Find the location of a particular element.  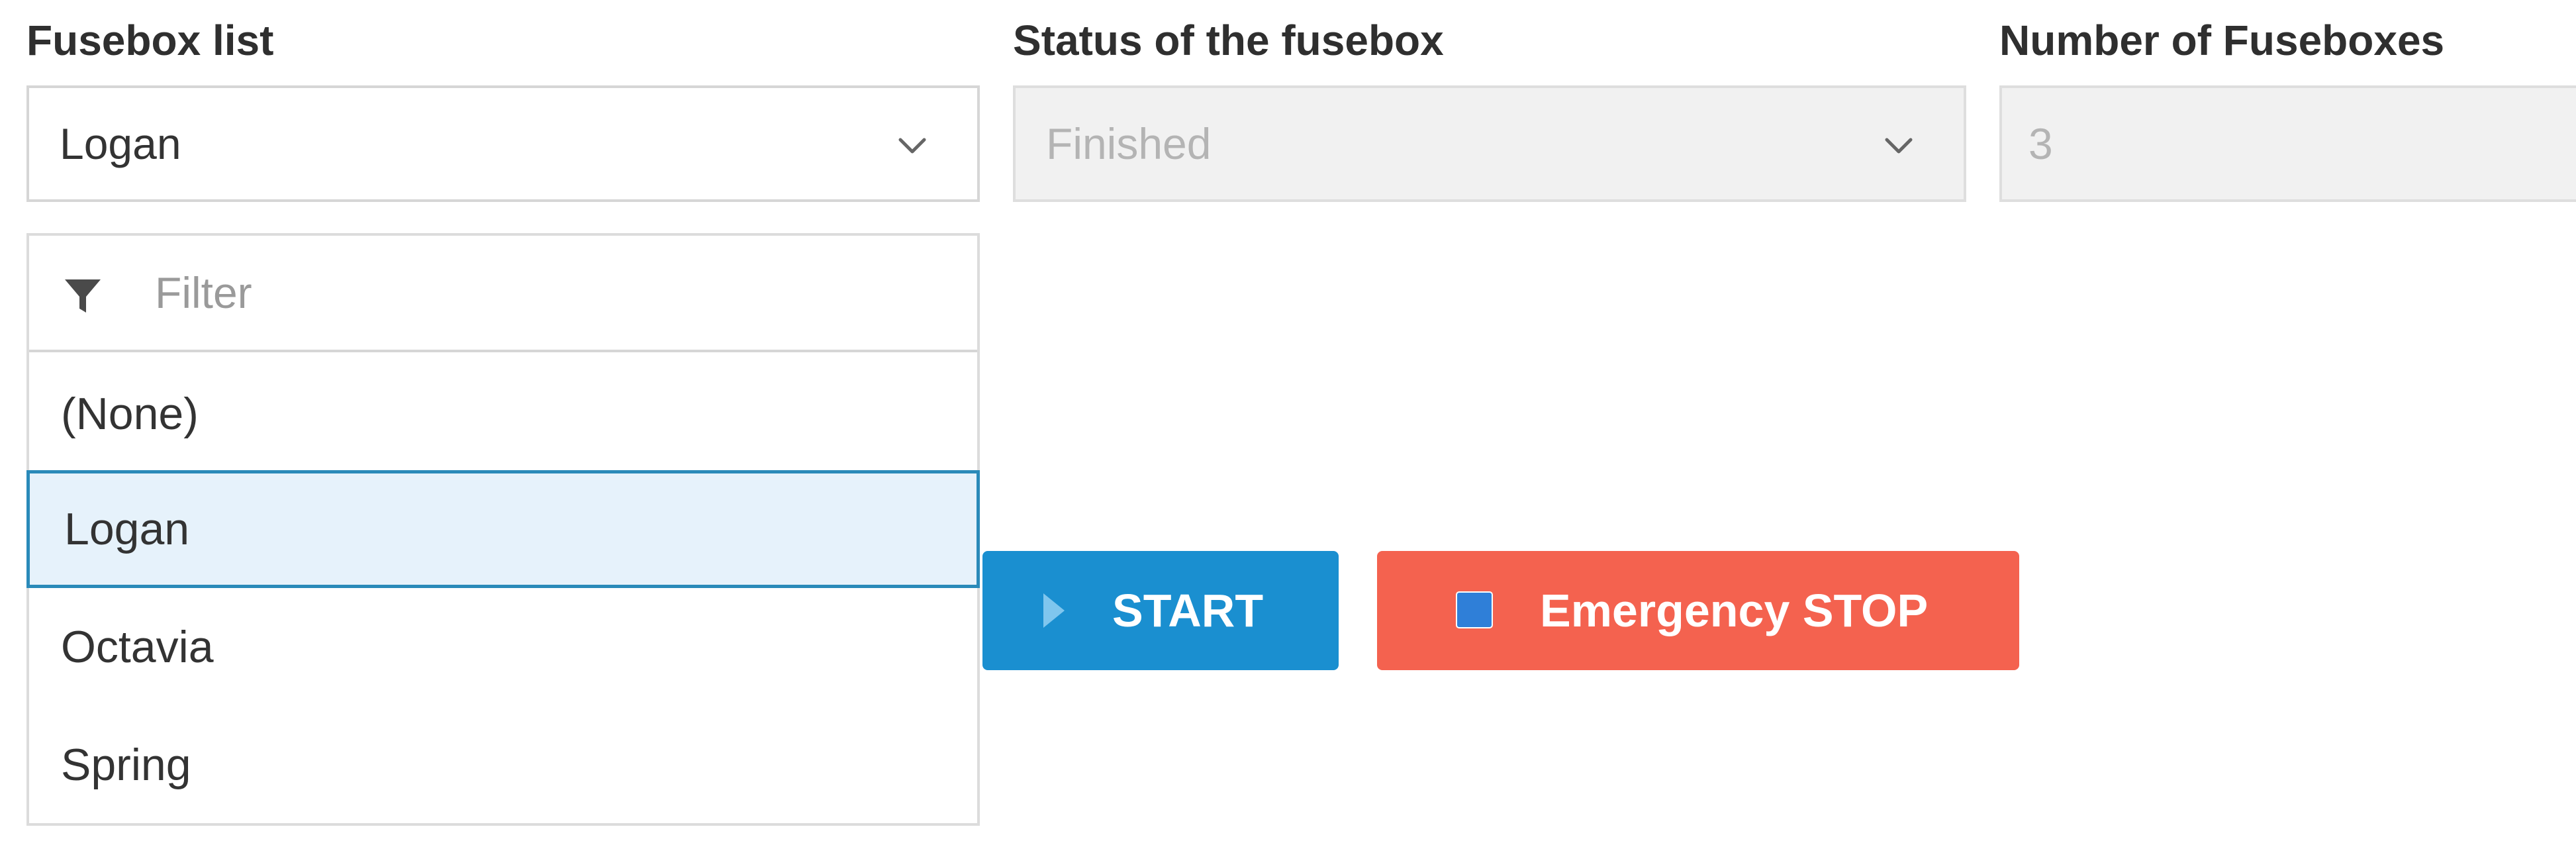

dropdown-option-logan: Logan is located at coordinates (503, 529).